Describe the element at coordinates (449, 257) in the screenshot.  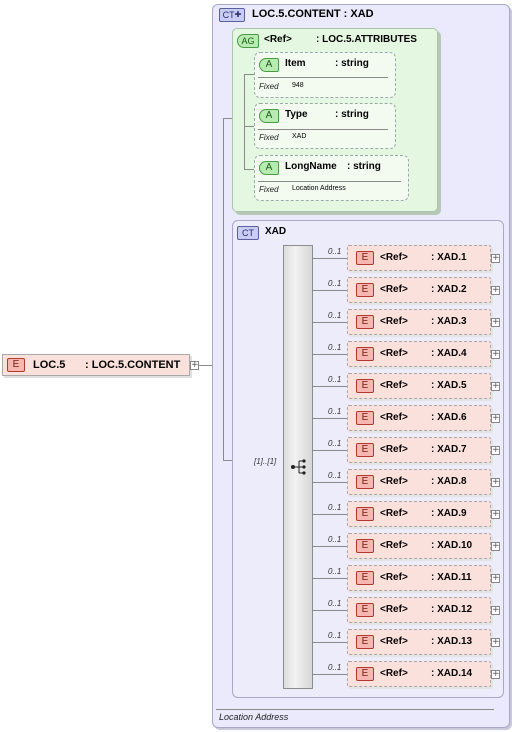
I see `element-type: : XAD.1` at that location.